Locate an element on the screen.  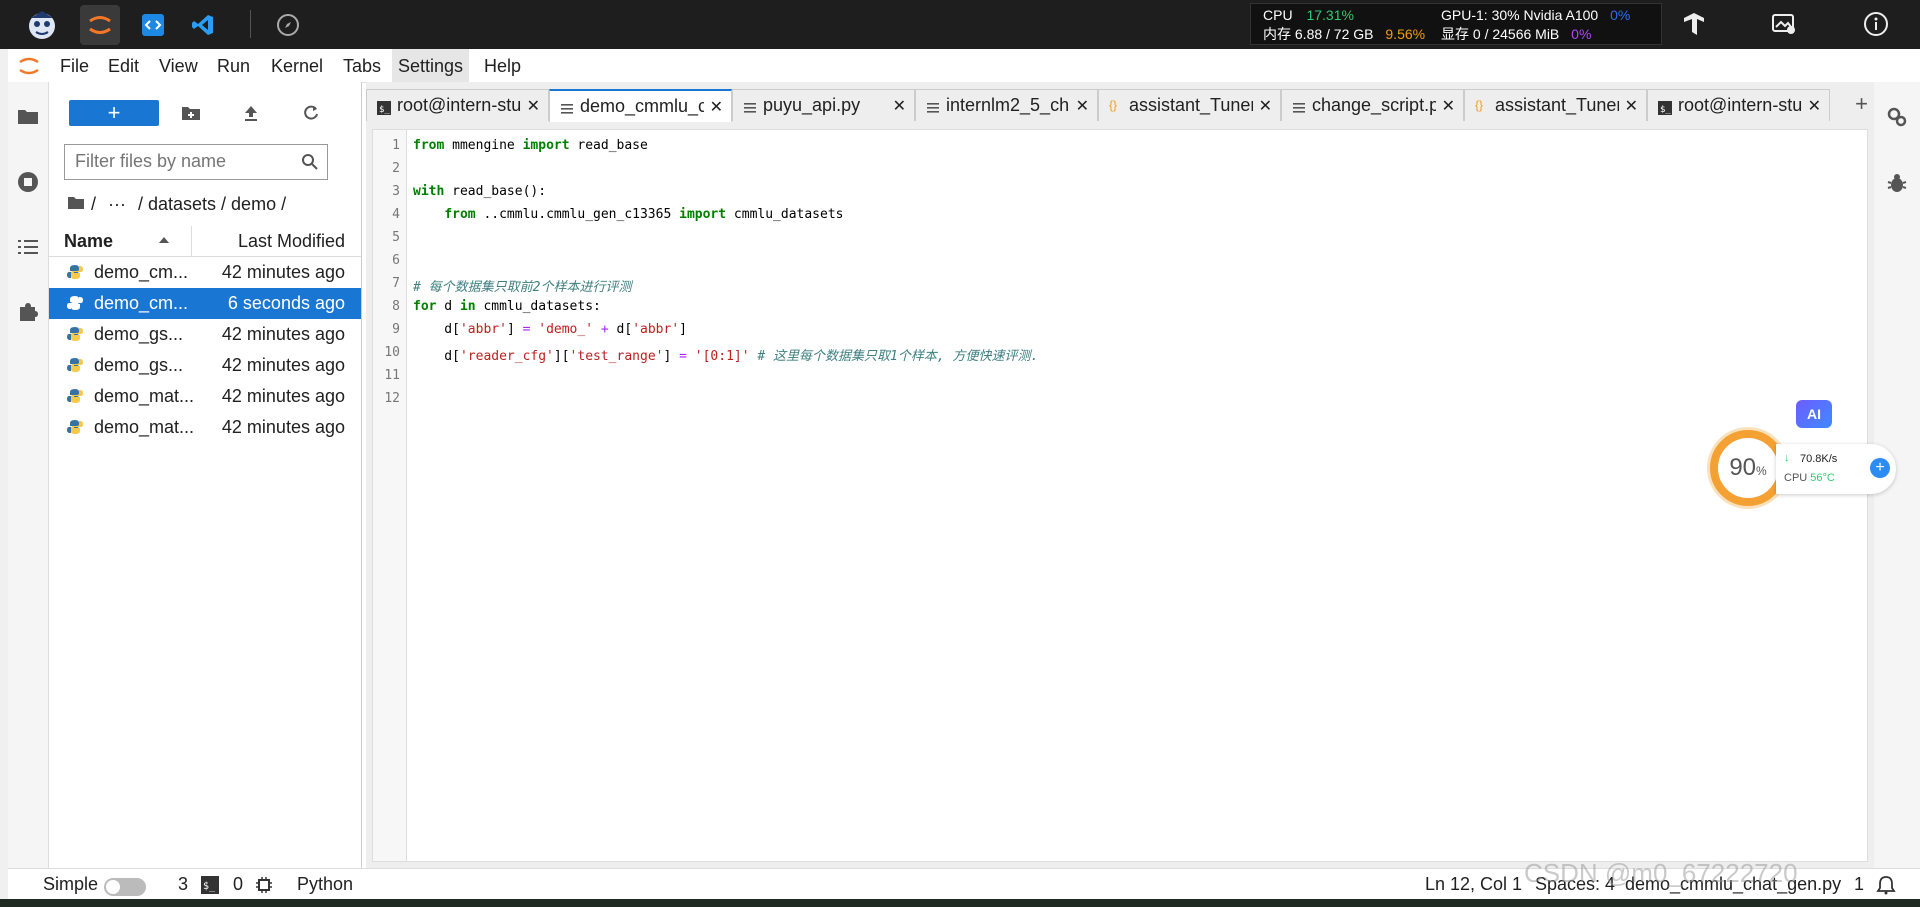
toggle-knob is located at coordinates (113, 887).